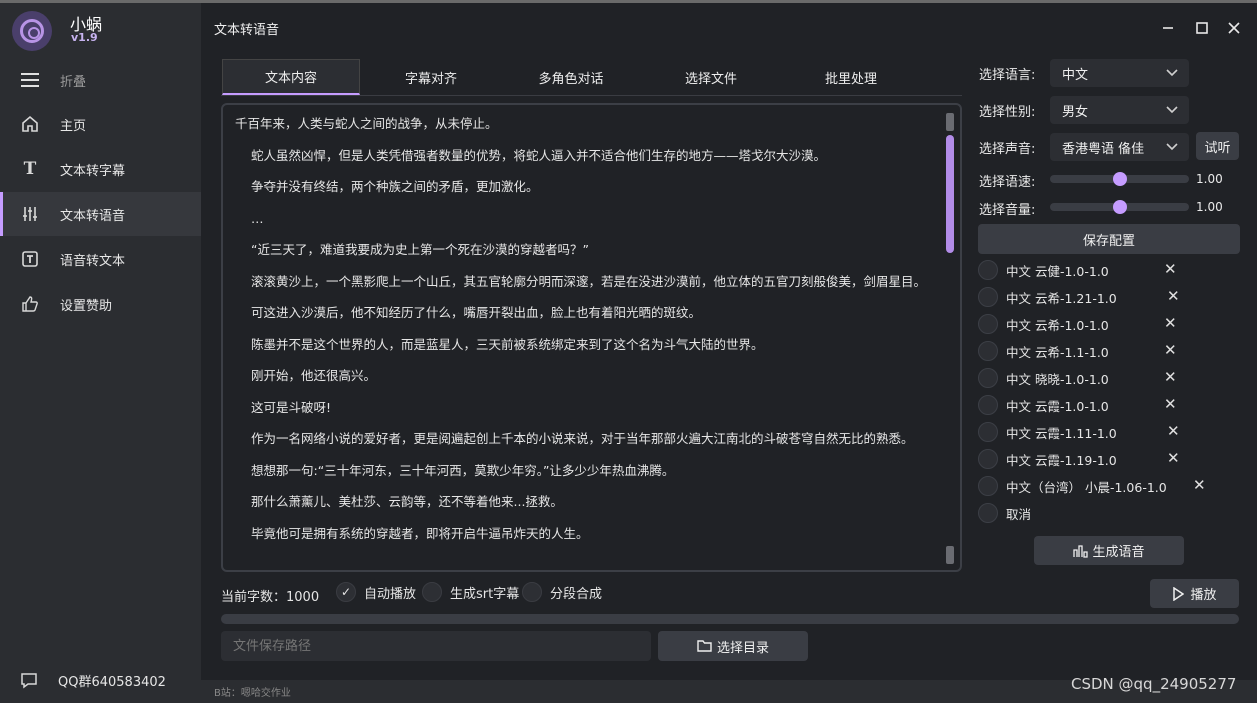 The image size is (1257, 703). What do you see at coordinates (1217, 146) in the screenshot?
I see `listen-button: 试听` at bounding box center [1217, 146].